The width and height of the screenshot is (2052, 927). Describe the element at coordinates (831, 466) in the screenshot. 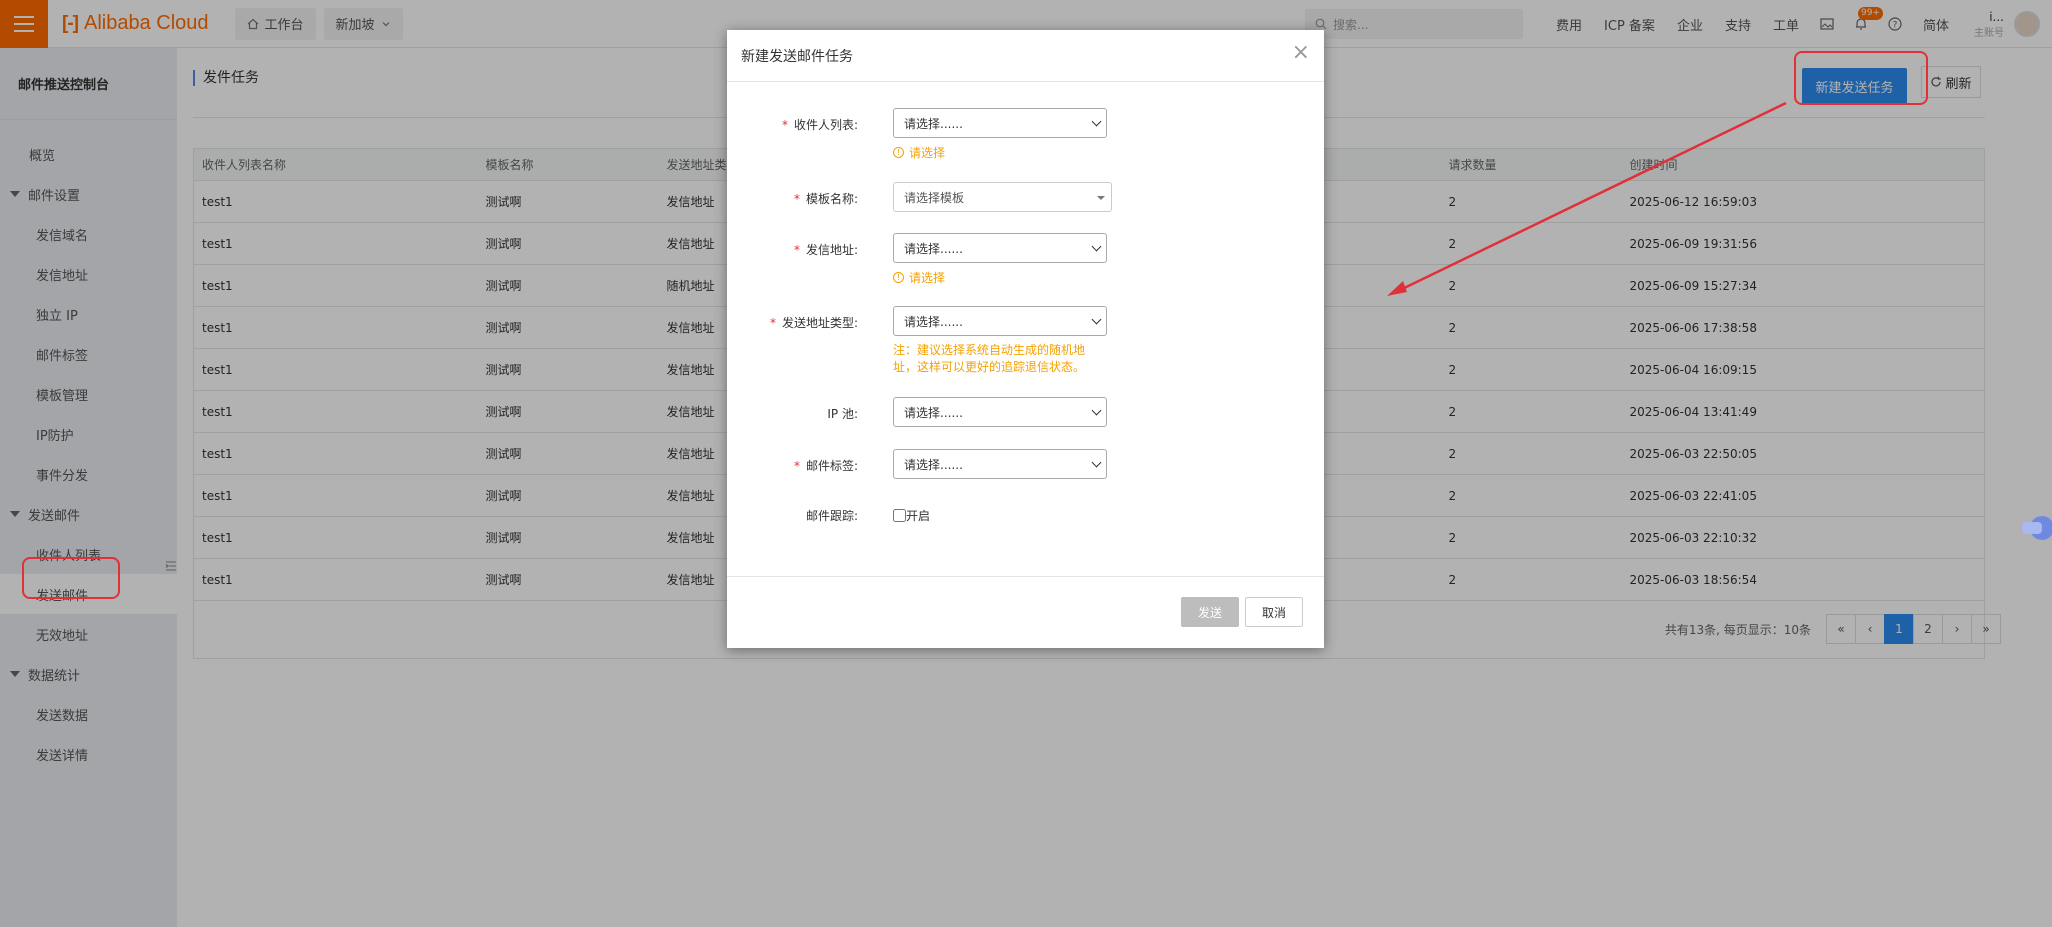

I see `label-text: 邮件标签:` at that location.